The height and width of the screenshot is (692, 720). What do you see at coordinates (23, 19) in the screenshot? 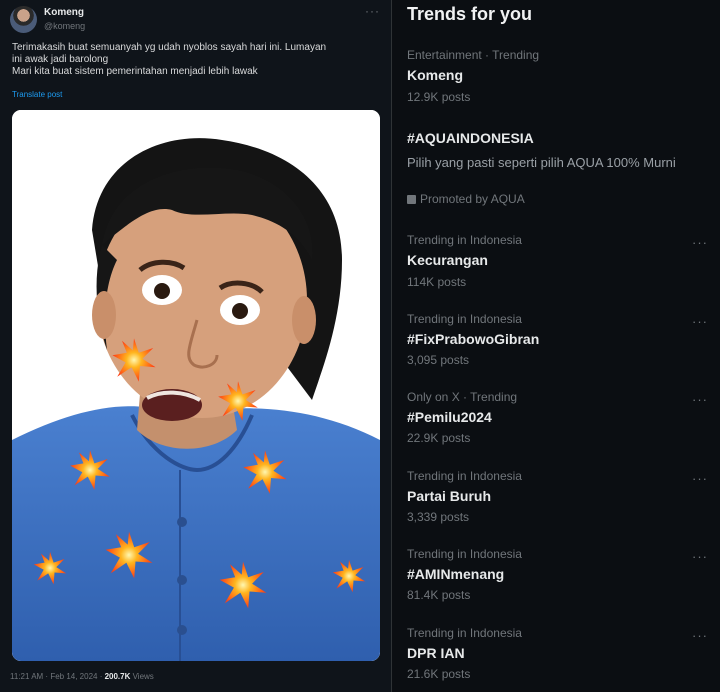
I see `avatar` at bounding box center [23, 19].